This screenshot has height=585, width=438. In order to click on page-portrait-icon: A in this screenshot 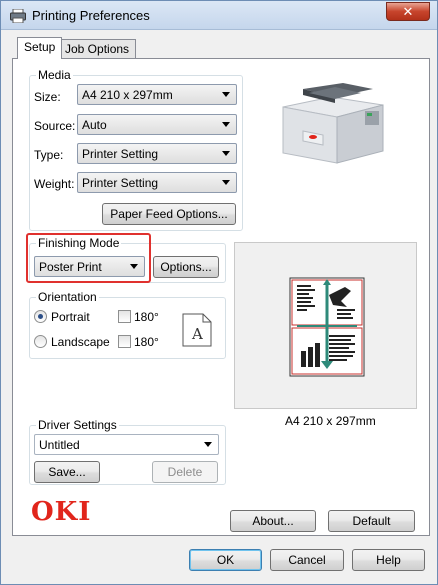, I will do `click(197, 330)`.